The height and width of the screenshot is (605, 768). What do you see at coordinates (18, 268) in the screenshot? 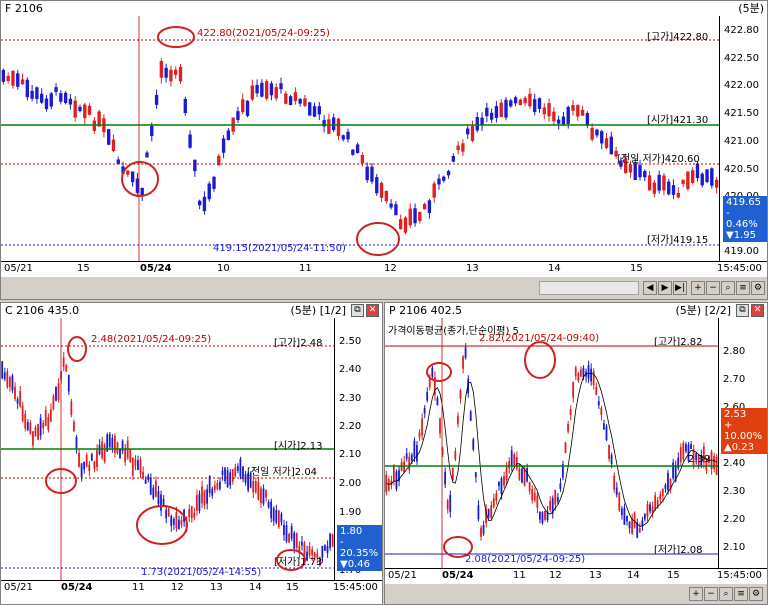
I see `x-tick: 05/21` at bounding box center [18, 268].